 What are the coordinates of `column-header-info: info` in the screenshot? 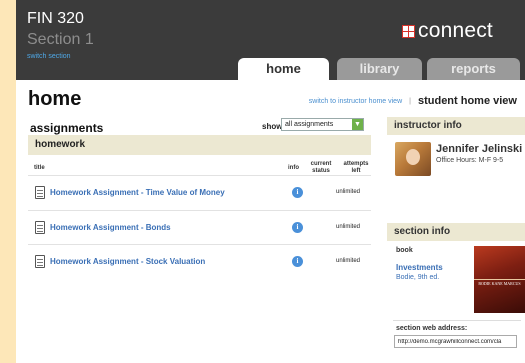 It's located at (293, 168).